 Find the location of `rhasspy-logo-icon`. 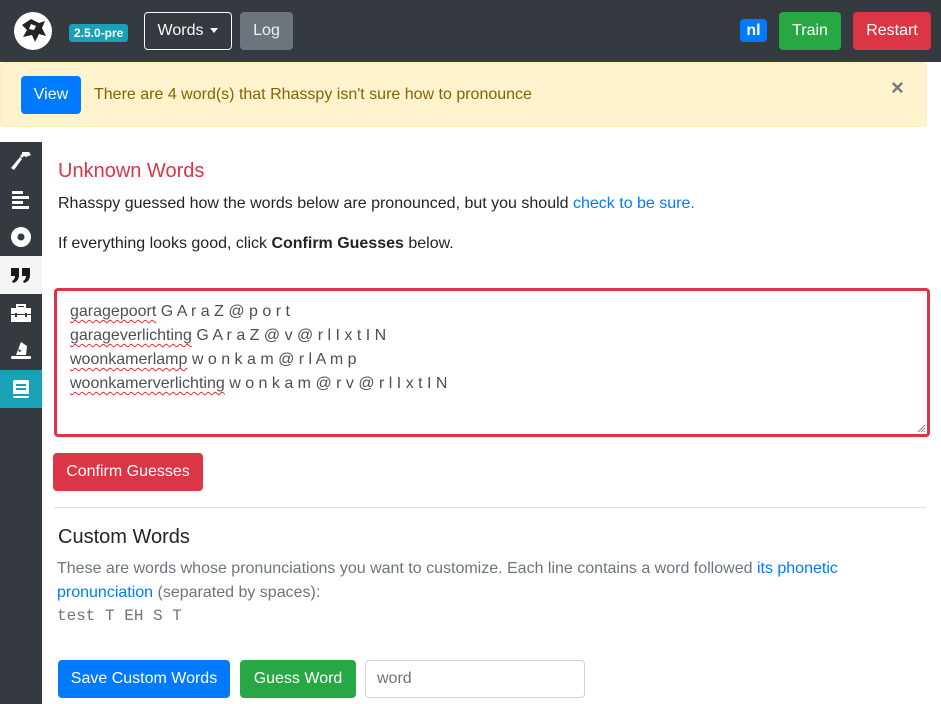

rhasspy-logo-icon is located at coordinates (33, 31).